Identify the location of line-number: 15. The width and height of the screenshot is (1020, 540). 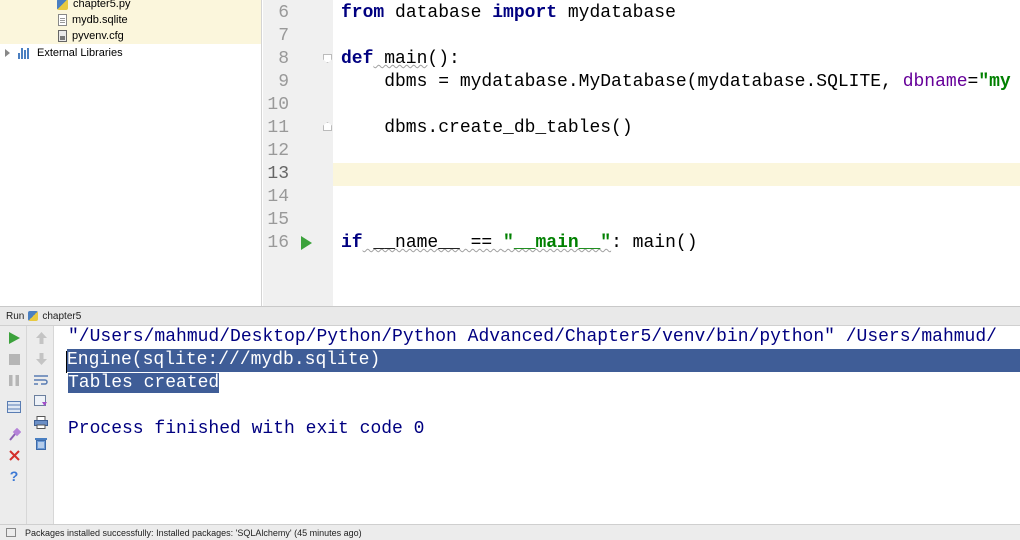
(278, 220).